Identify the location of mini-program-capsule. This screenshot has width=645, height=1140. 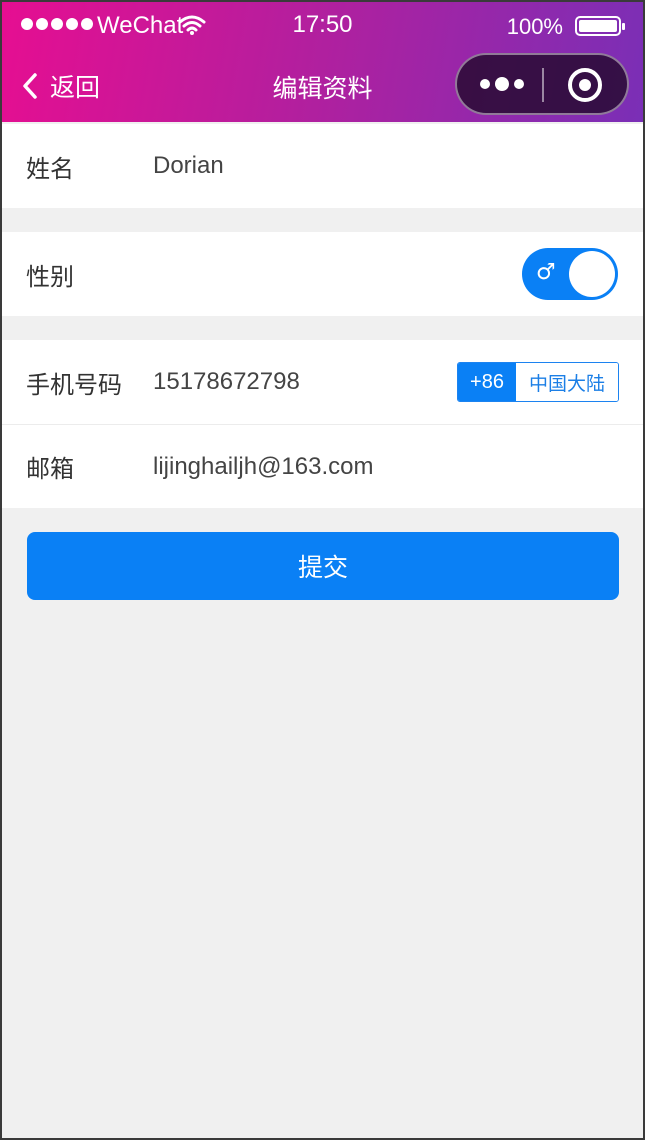
(542, 84).